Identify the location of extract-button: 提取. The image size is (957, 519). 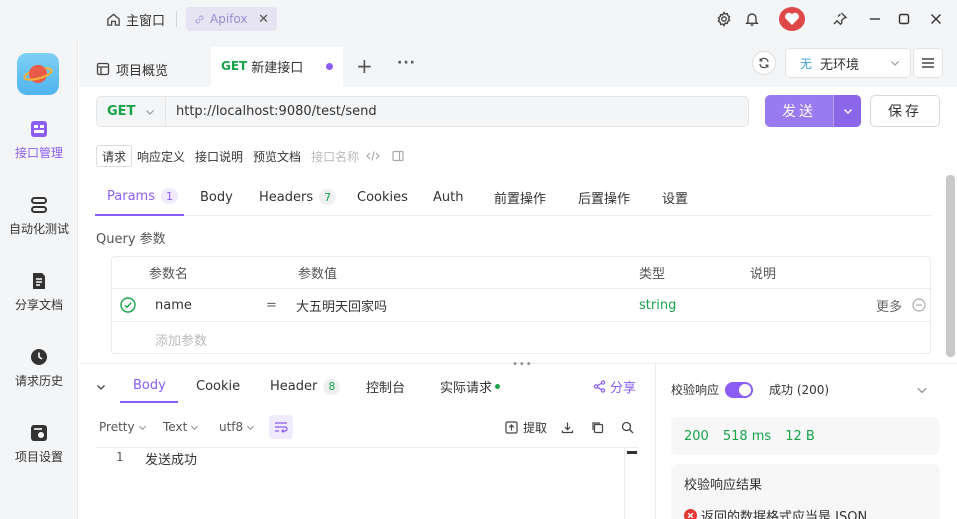
(526, 427).